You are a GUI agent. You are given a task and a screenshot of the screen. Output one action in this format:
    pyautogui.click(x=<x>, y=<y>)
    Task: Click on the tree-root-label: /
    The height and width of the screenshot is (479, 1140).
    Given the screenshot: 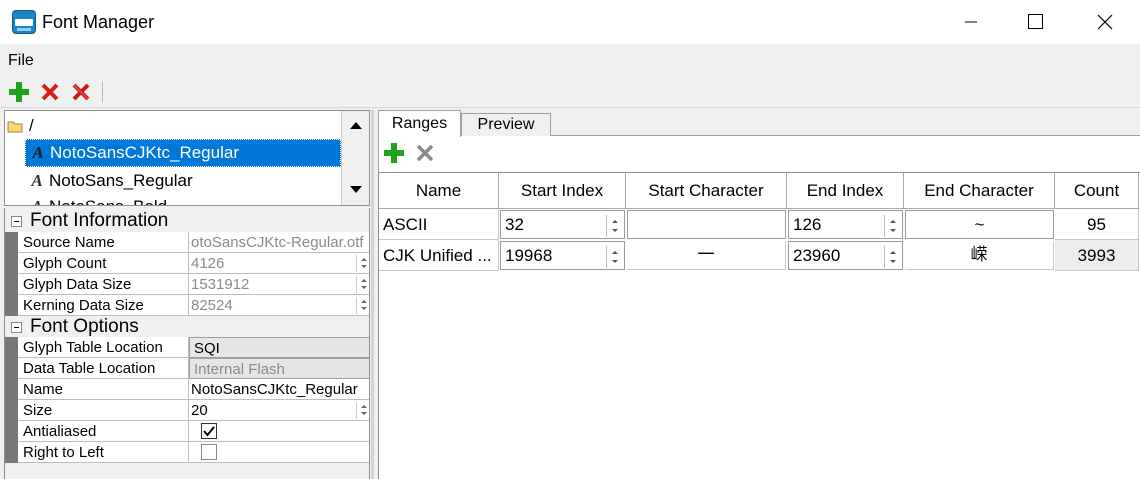 What is the action you would take?
    pyautogui.click(x=31, y=125)
    